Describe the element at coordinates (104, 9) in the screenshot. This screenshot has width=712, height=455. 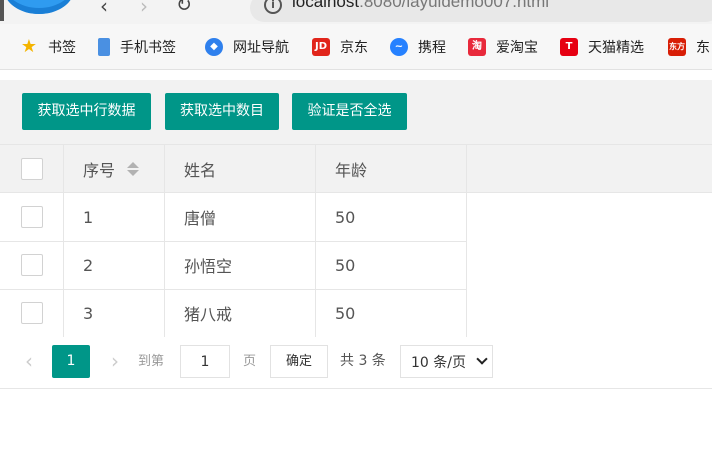
I see `back-icon: ‹` at that location.